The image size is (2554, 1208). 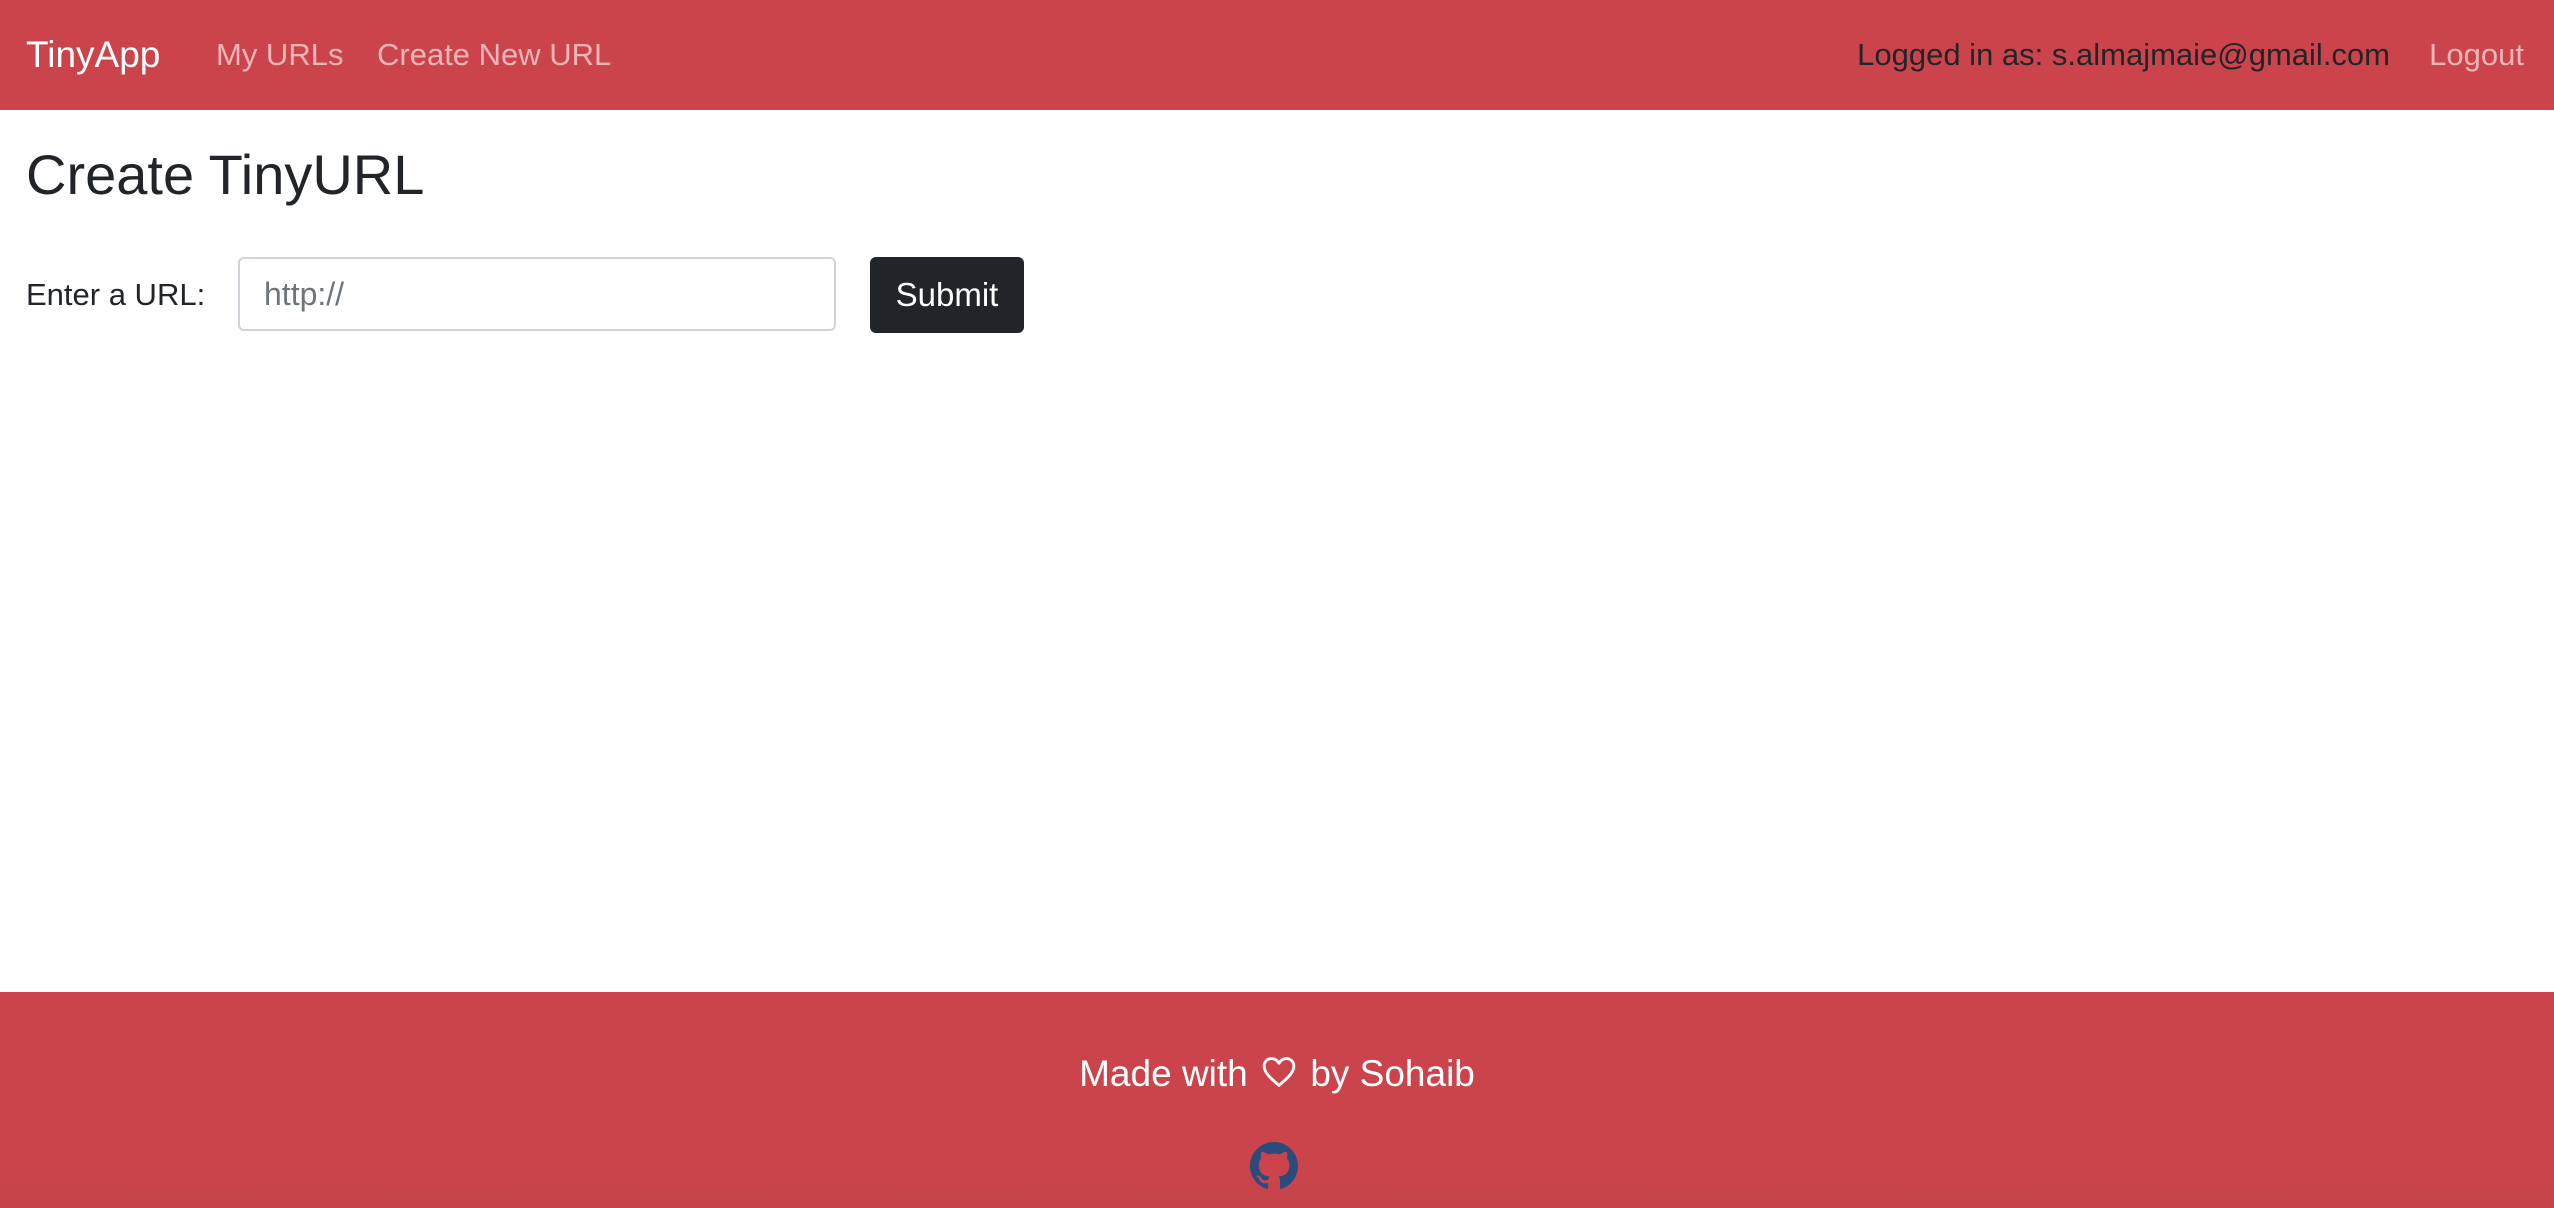 What do you see at coordinates (2476, 55) in the screenshot?
I see `logout-link: Logout` at bounding box center [2476, 55].